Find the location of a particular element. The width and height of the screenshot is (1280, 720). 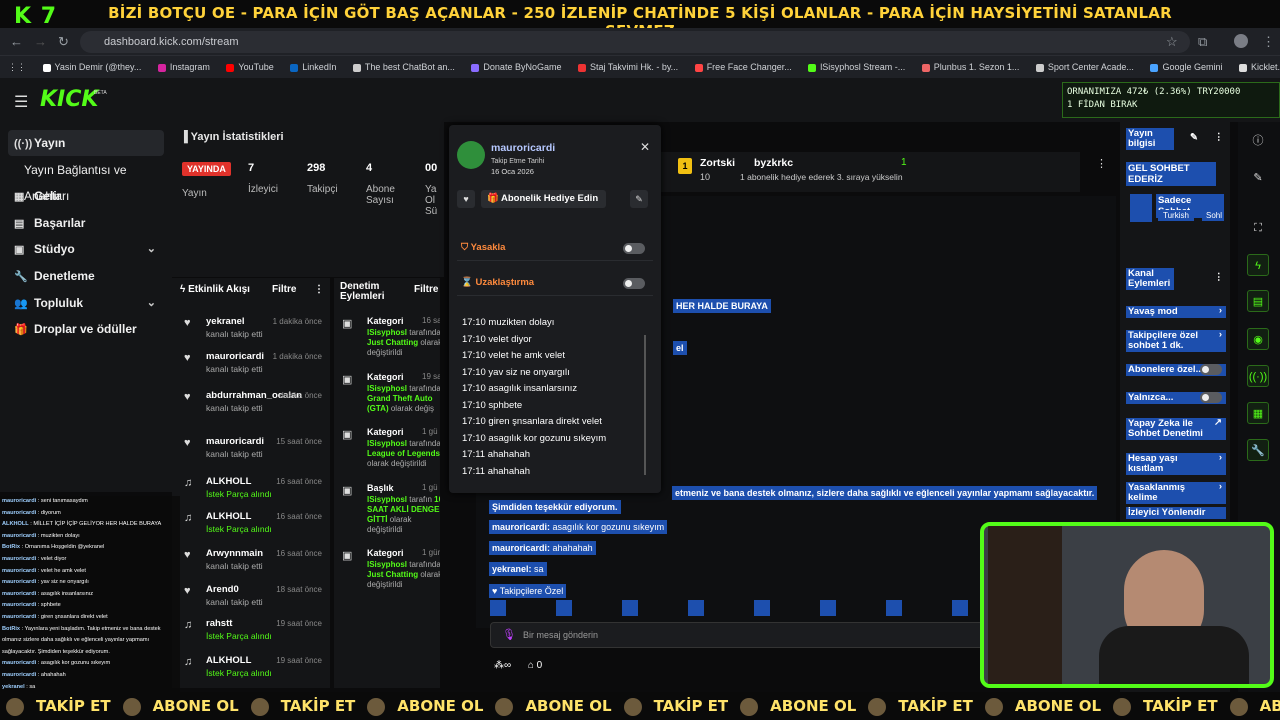

layout-icon: ▦ is located at coordinates (1258, 413).